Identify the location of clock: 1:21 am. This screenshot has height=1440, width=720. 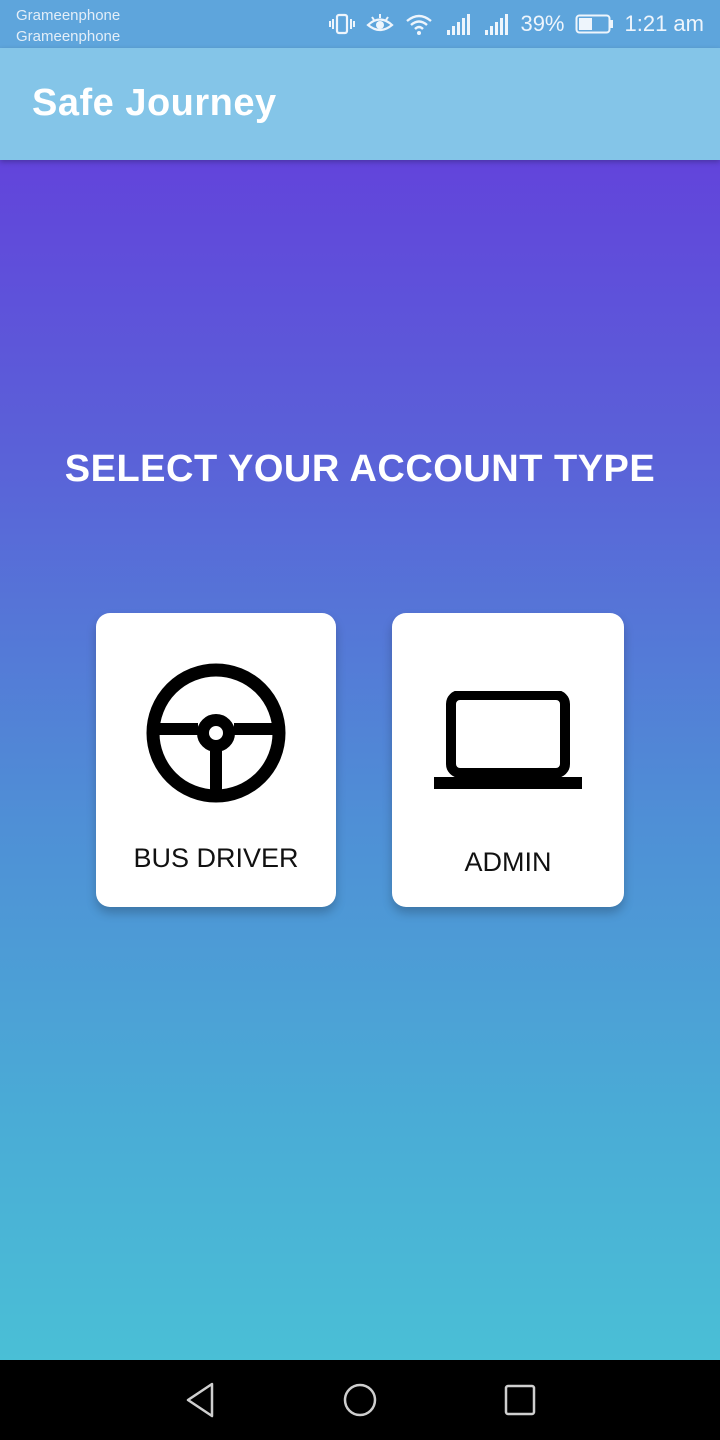
(664, 23).